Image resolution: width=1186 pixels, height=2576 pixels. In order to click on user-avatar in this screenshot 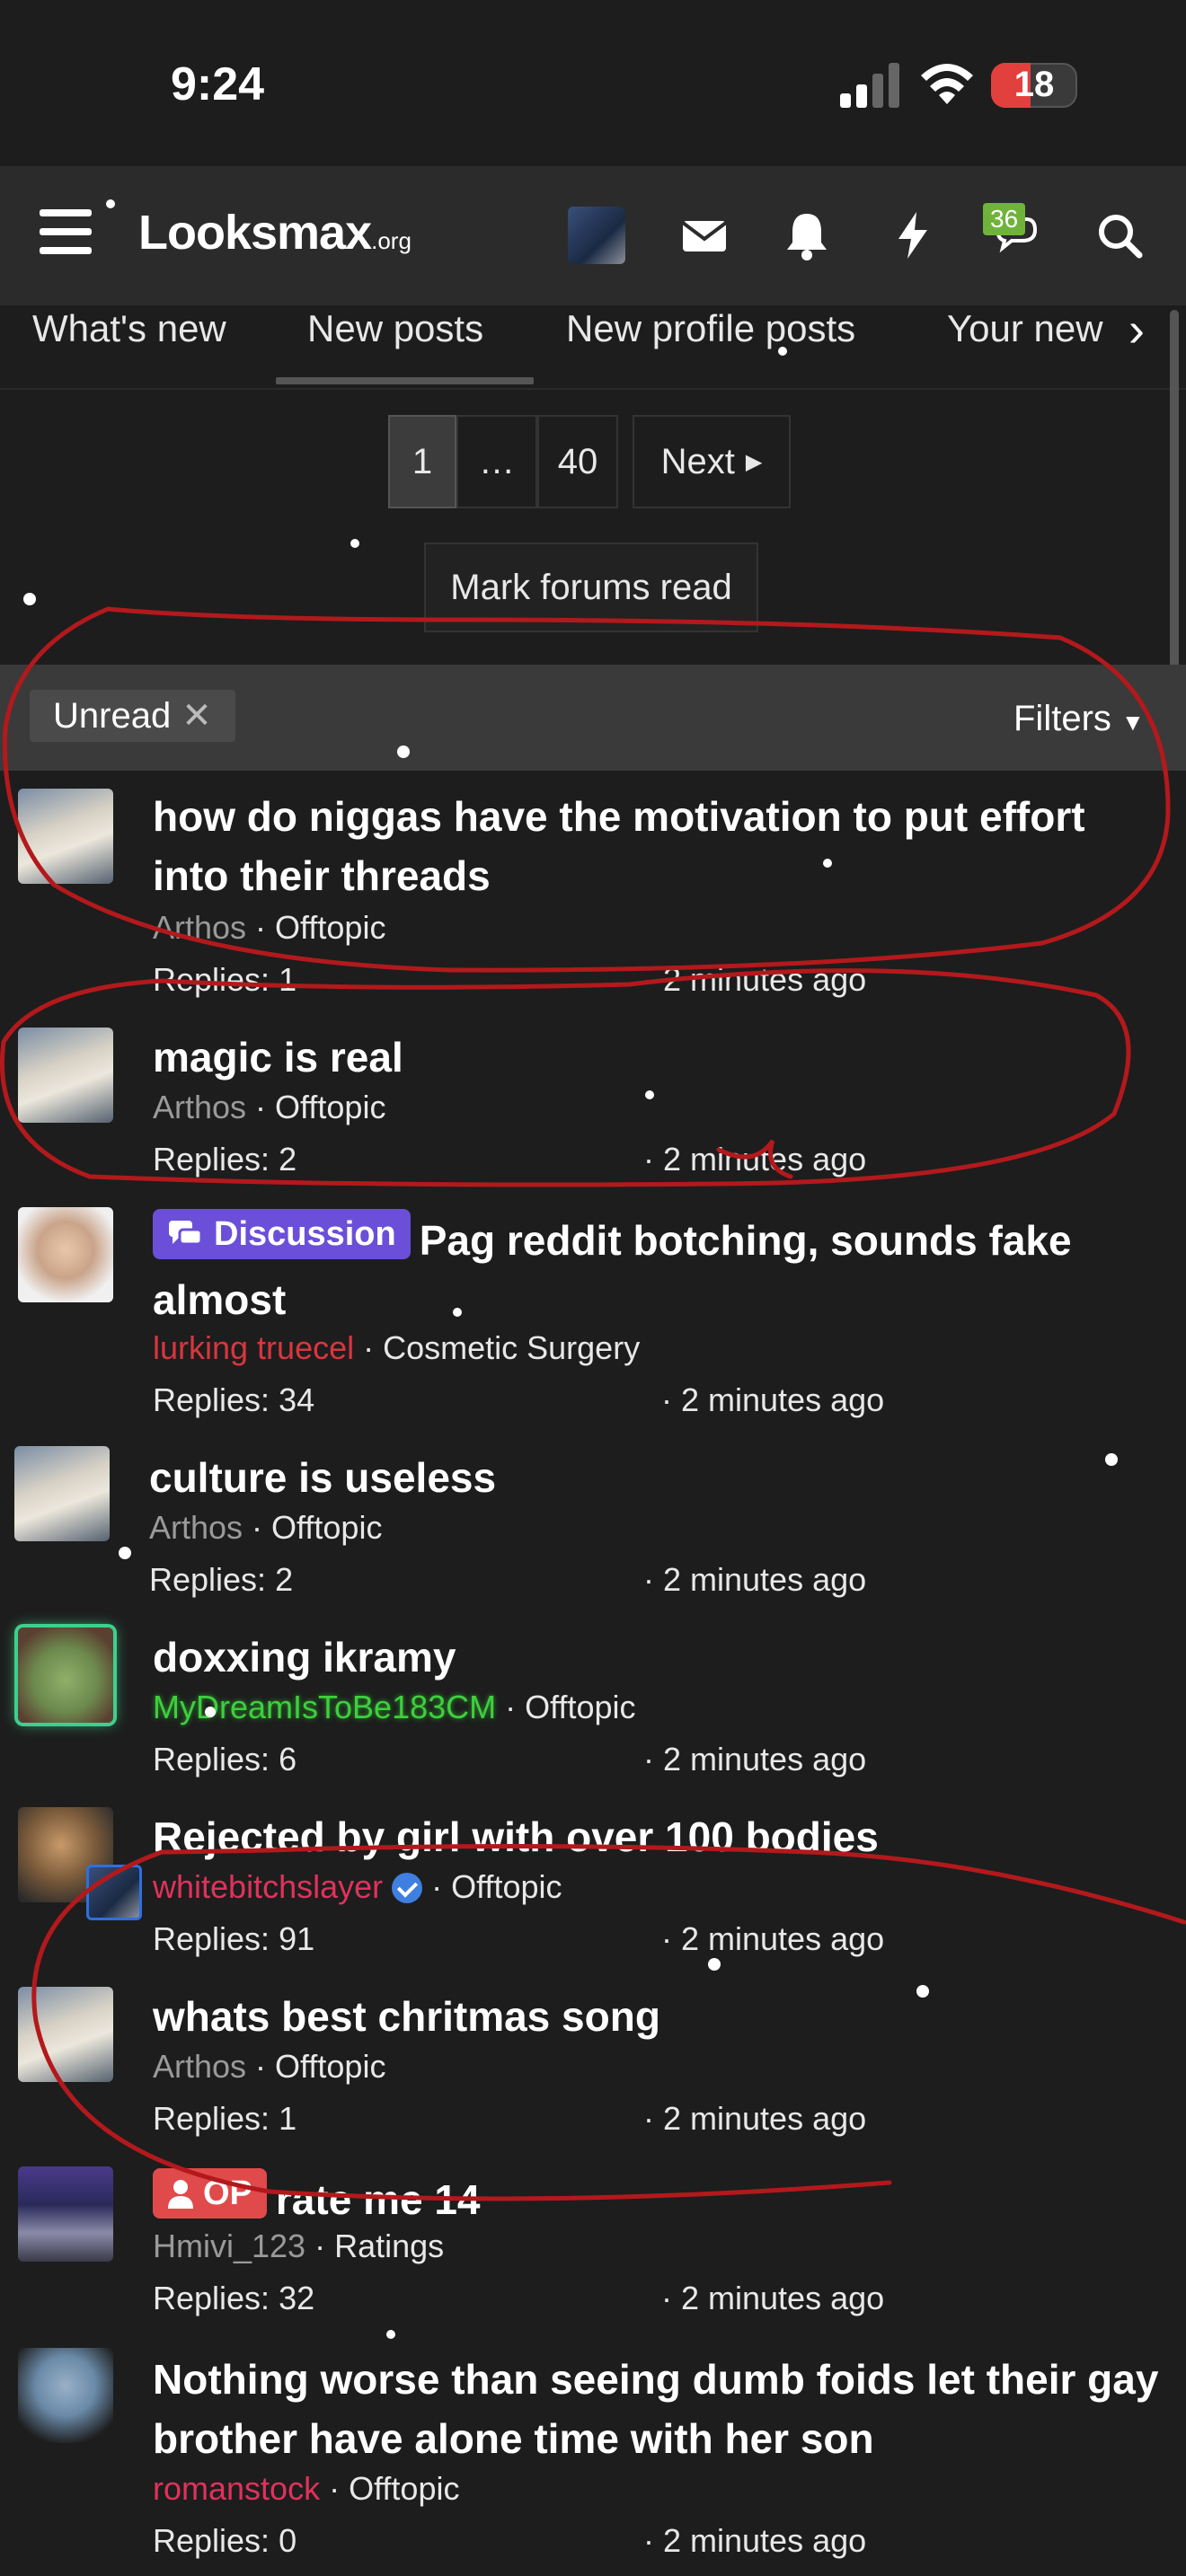, I will do `click(596, 235)`.